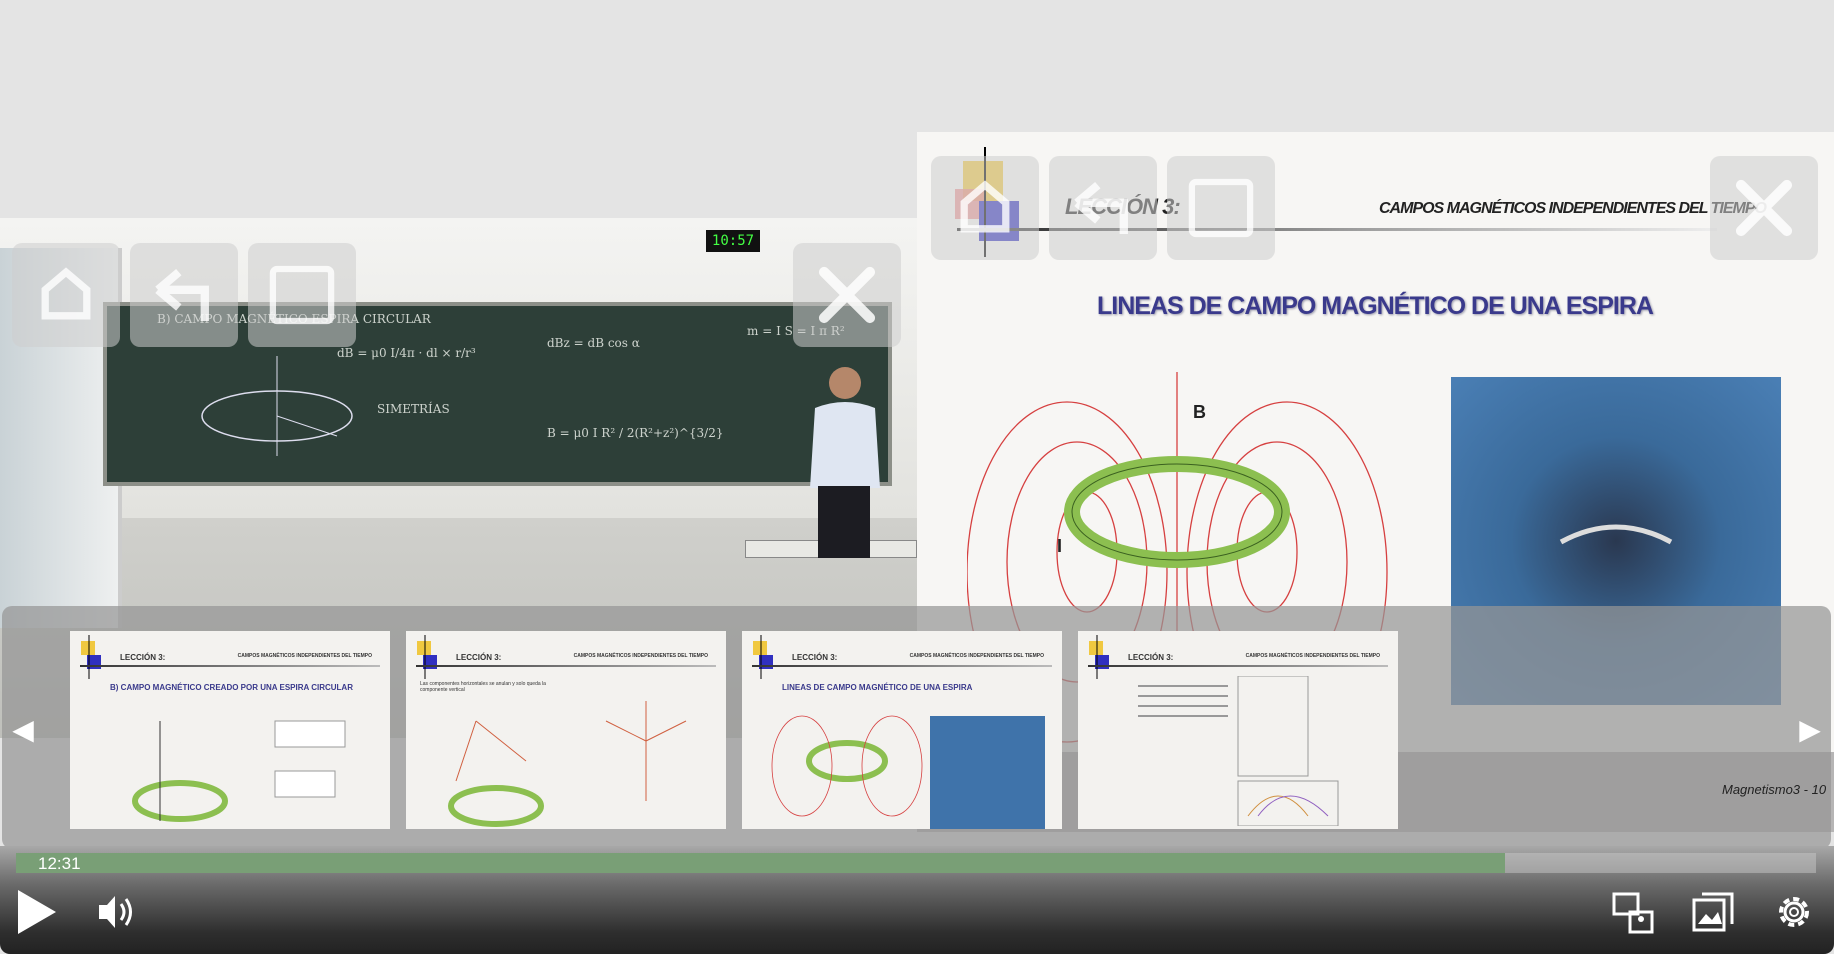 Image resolution: width=1834 pixels, height=954 pixels. I want to click on layout-switch-icon, so click(1633, 913).